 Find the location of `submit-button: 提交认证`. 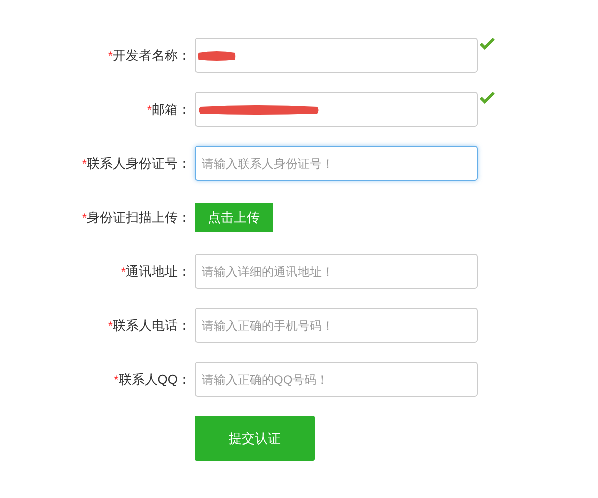

submit-button: 提交认证 is located at coordinates (255, 438).